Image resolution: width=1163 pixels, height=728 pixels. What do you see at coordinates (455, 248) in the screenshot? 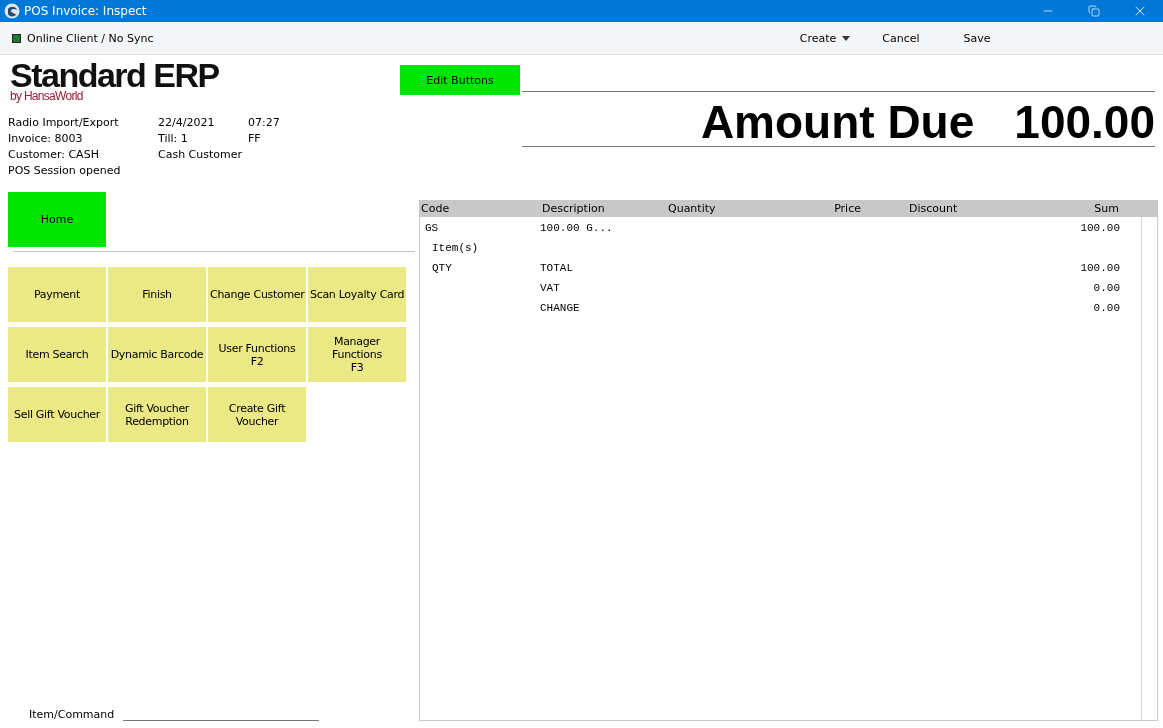
I see `table-cell: Item(s)` at bounding box center [455, 248].